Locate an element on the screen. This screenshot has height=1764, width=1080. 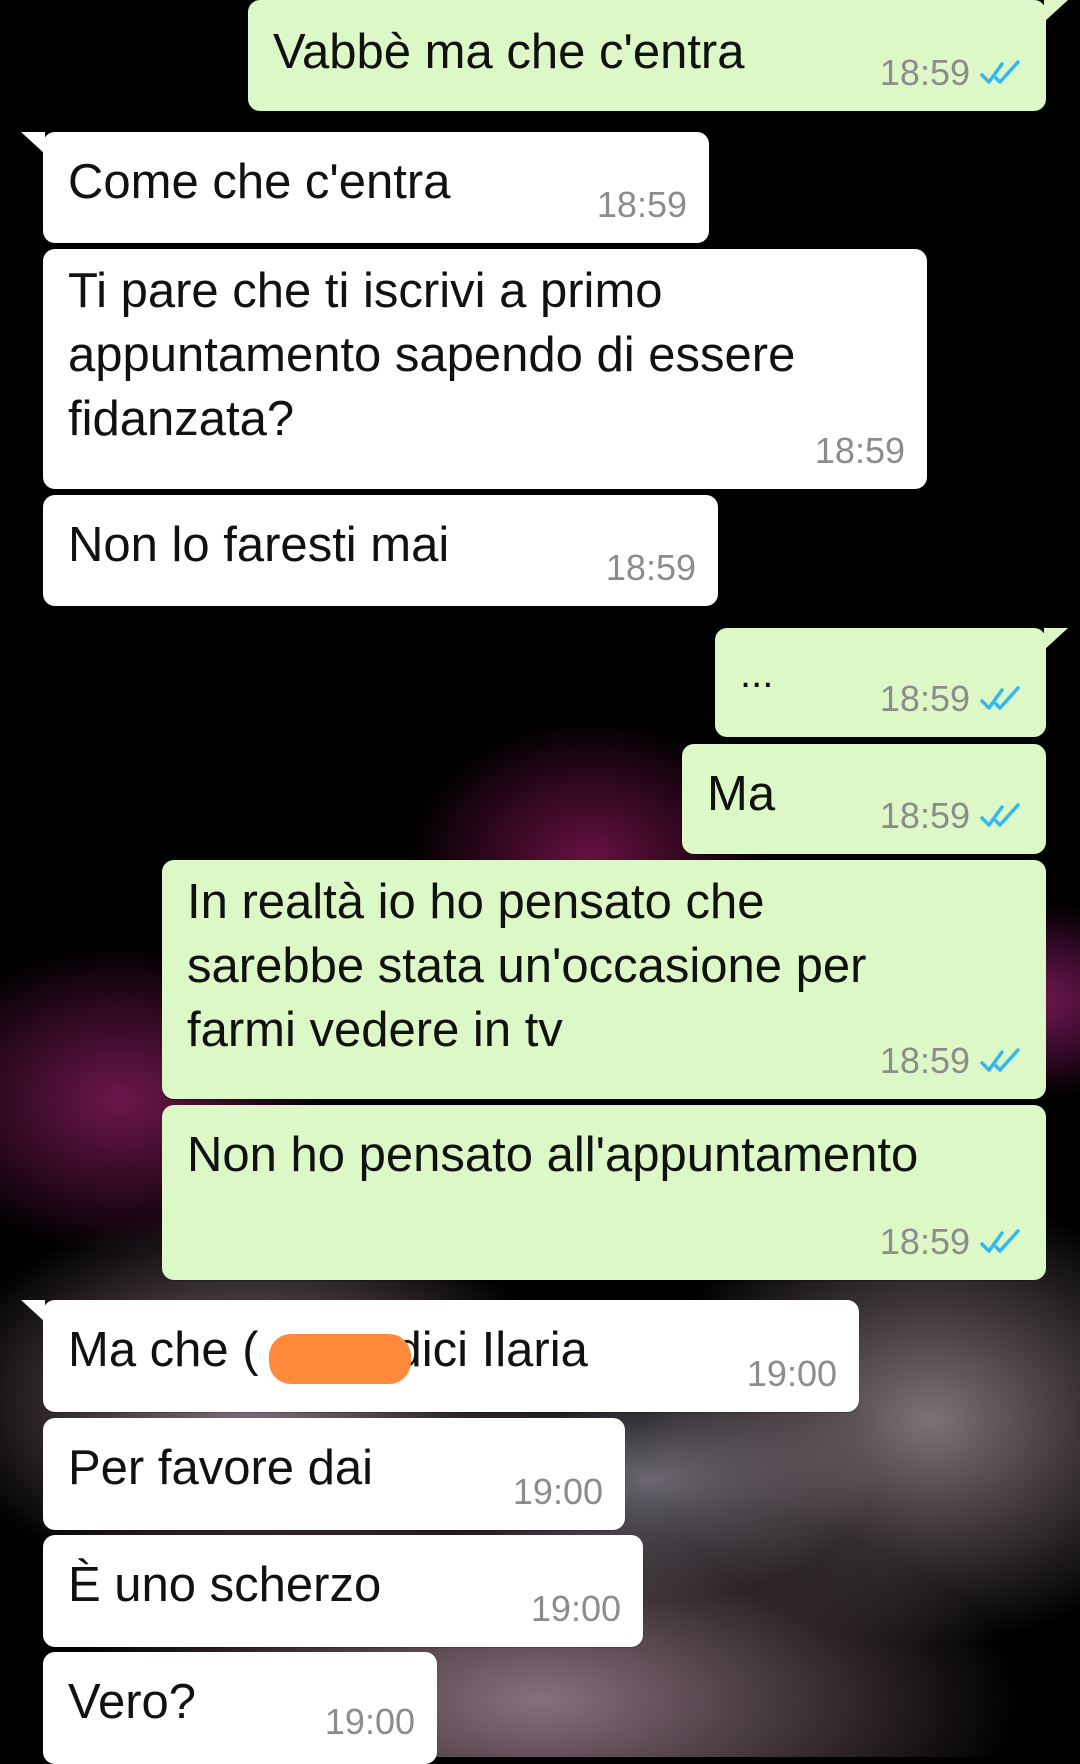
message-bubble-outgoing: ... 18:59 is located at coordinates (891, 682).